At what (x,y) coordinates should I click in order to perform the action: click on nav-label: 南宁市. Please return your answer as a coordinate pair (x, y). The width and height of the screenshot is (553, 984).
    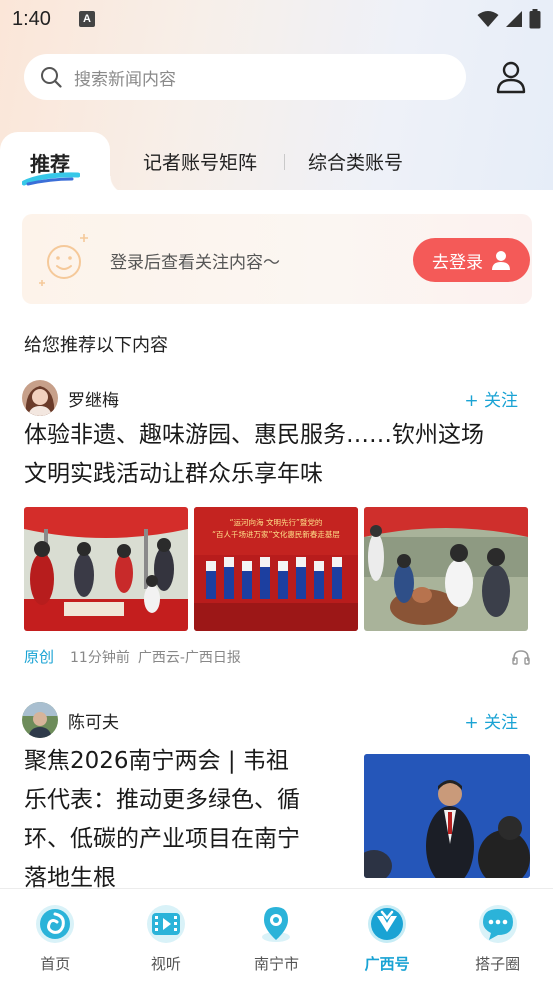
    Looking at the image, I should click on (276, 964).